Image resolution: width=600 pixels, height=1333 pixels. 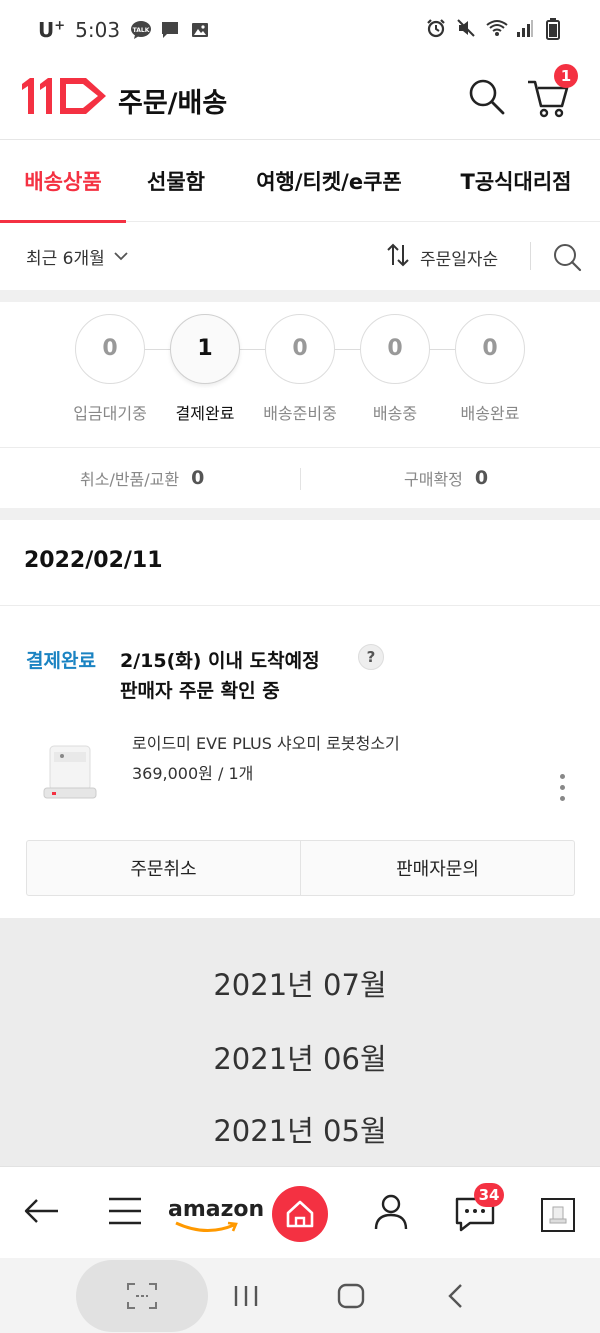 I want to click on scan-icon, so click(x=142, y=1296).